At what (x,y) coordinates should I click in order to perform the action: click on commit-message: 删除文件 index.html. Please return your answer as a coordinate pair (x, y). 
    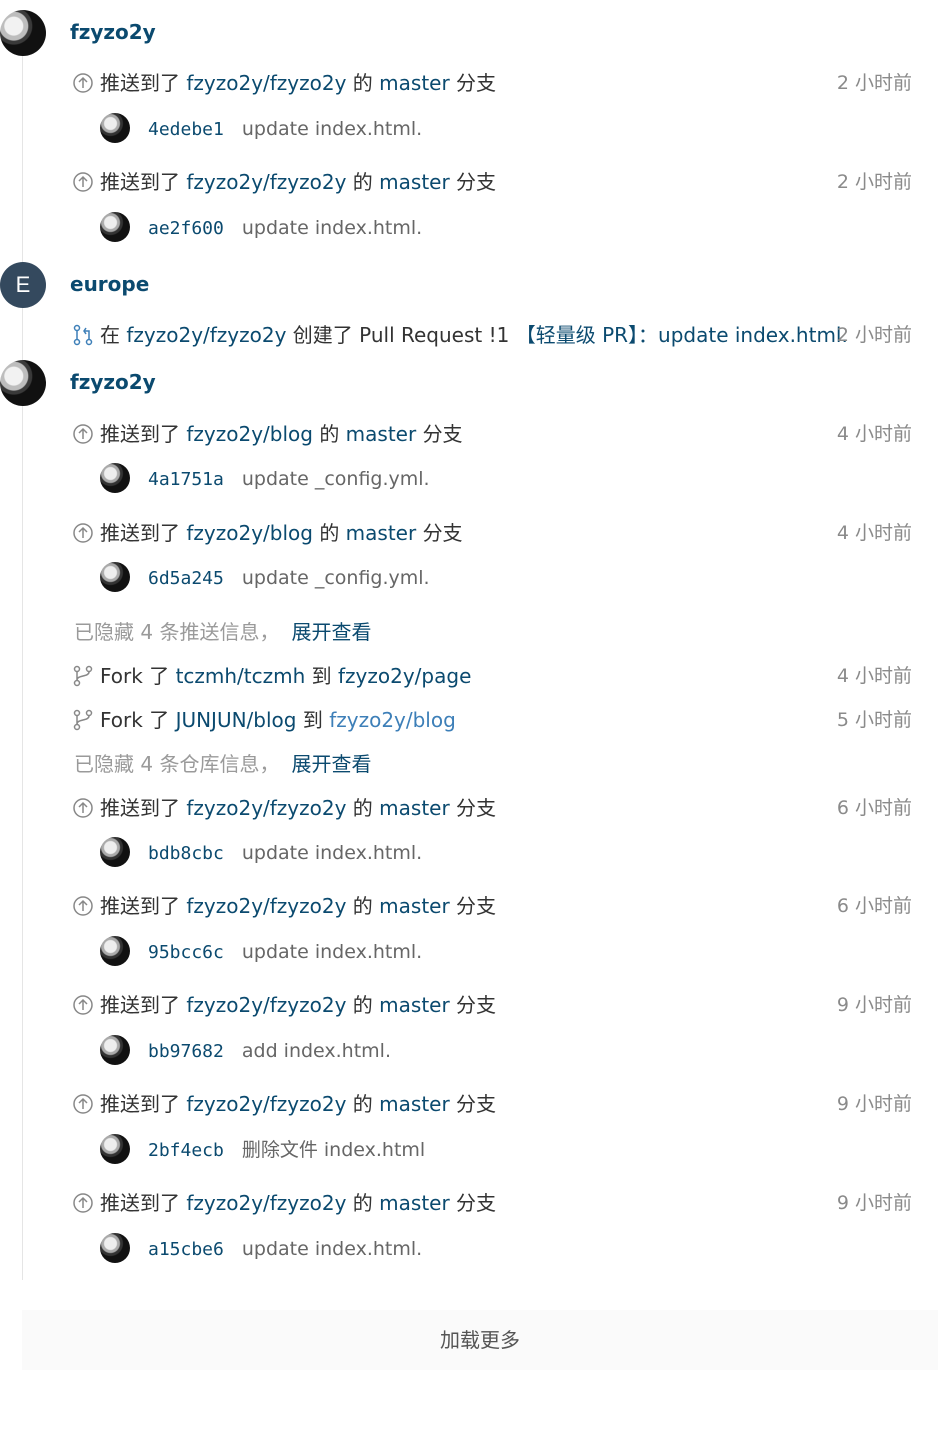
    Looking at the image, I should click on (333, 1150).